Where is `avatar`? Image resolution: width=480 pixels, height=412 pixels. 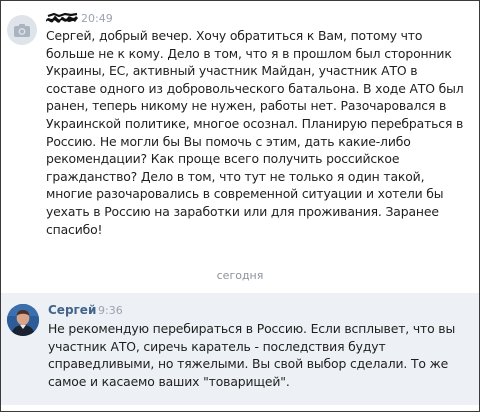 avatar is located at coordinates (23, 320).